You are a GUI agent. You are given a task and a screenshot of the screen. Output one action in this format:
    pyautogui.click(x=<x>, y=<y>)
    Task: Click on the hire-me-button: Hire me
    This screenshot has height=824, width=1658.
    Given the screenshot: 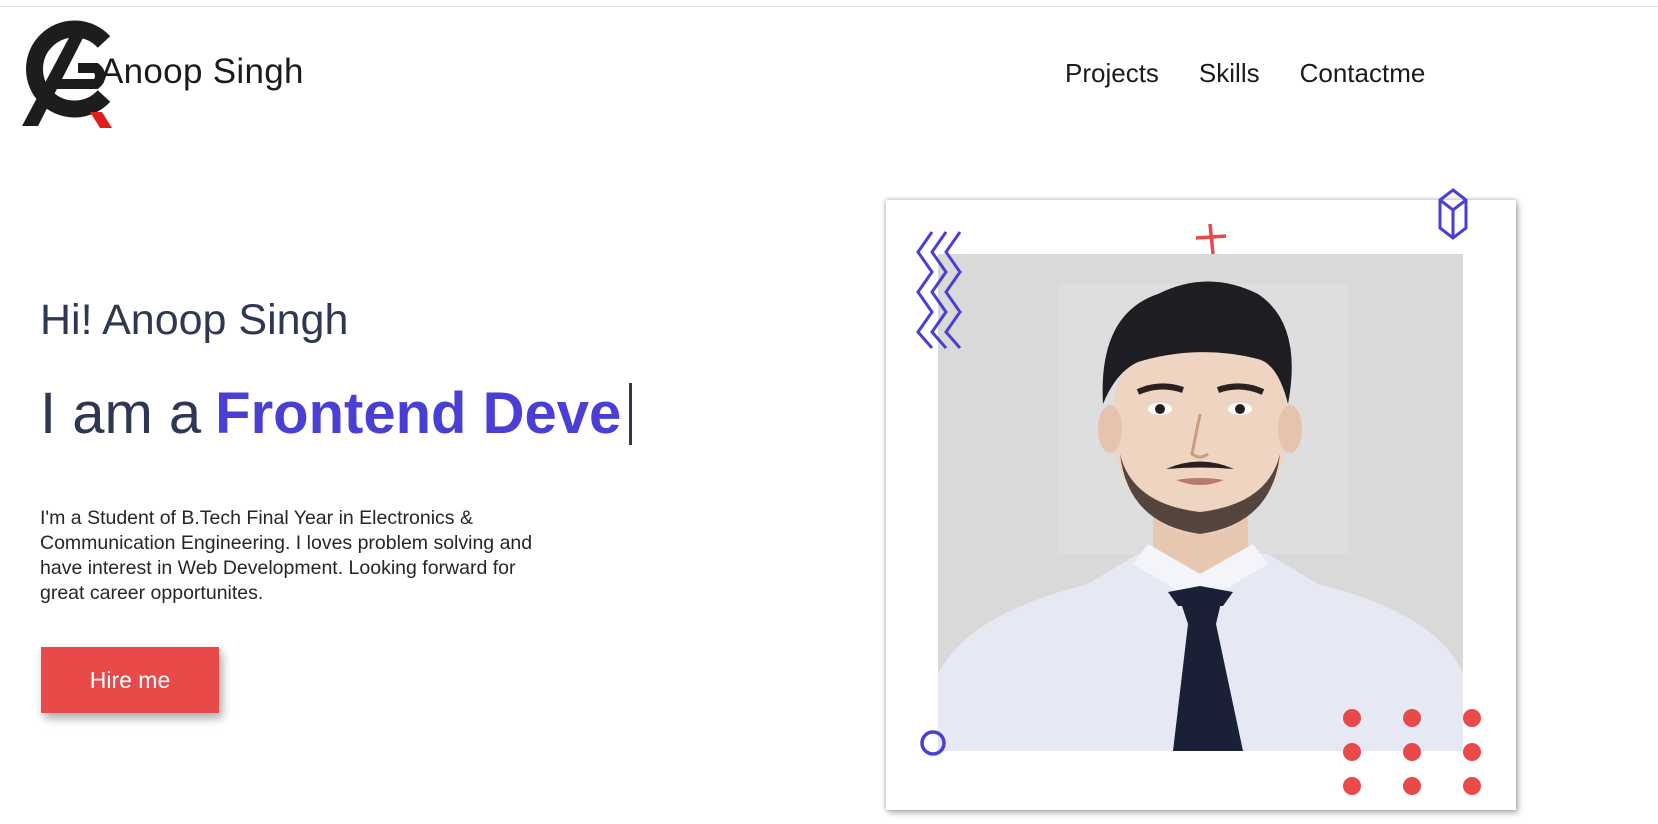 What is the action you would take?
    pyautogui.click(x=130, y=680)
    